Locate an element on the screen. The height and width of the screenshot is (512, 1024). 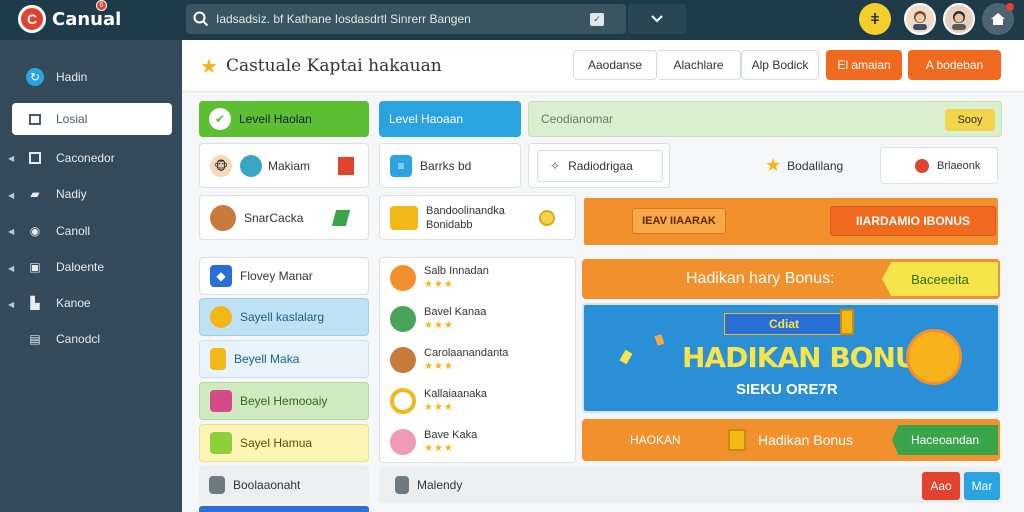
sidebar-item-losial: Losial is located at coordinates (92, 119).